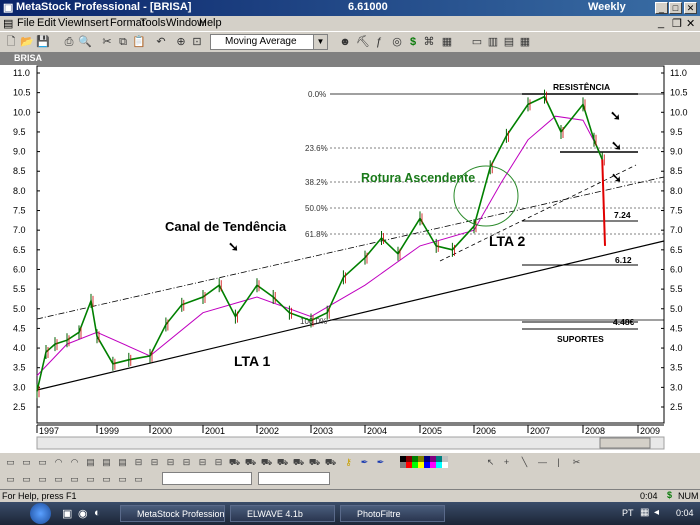  Describe the element at coordinates (656, 512) in the screenshot. I see `tray-volume-icon: ◂` at that location.